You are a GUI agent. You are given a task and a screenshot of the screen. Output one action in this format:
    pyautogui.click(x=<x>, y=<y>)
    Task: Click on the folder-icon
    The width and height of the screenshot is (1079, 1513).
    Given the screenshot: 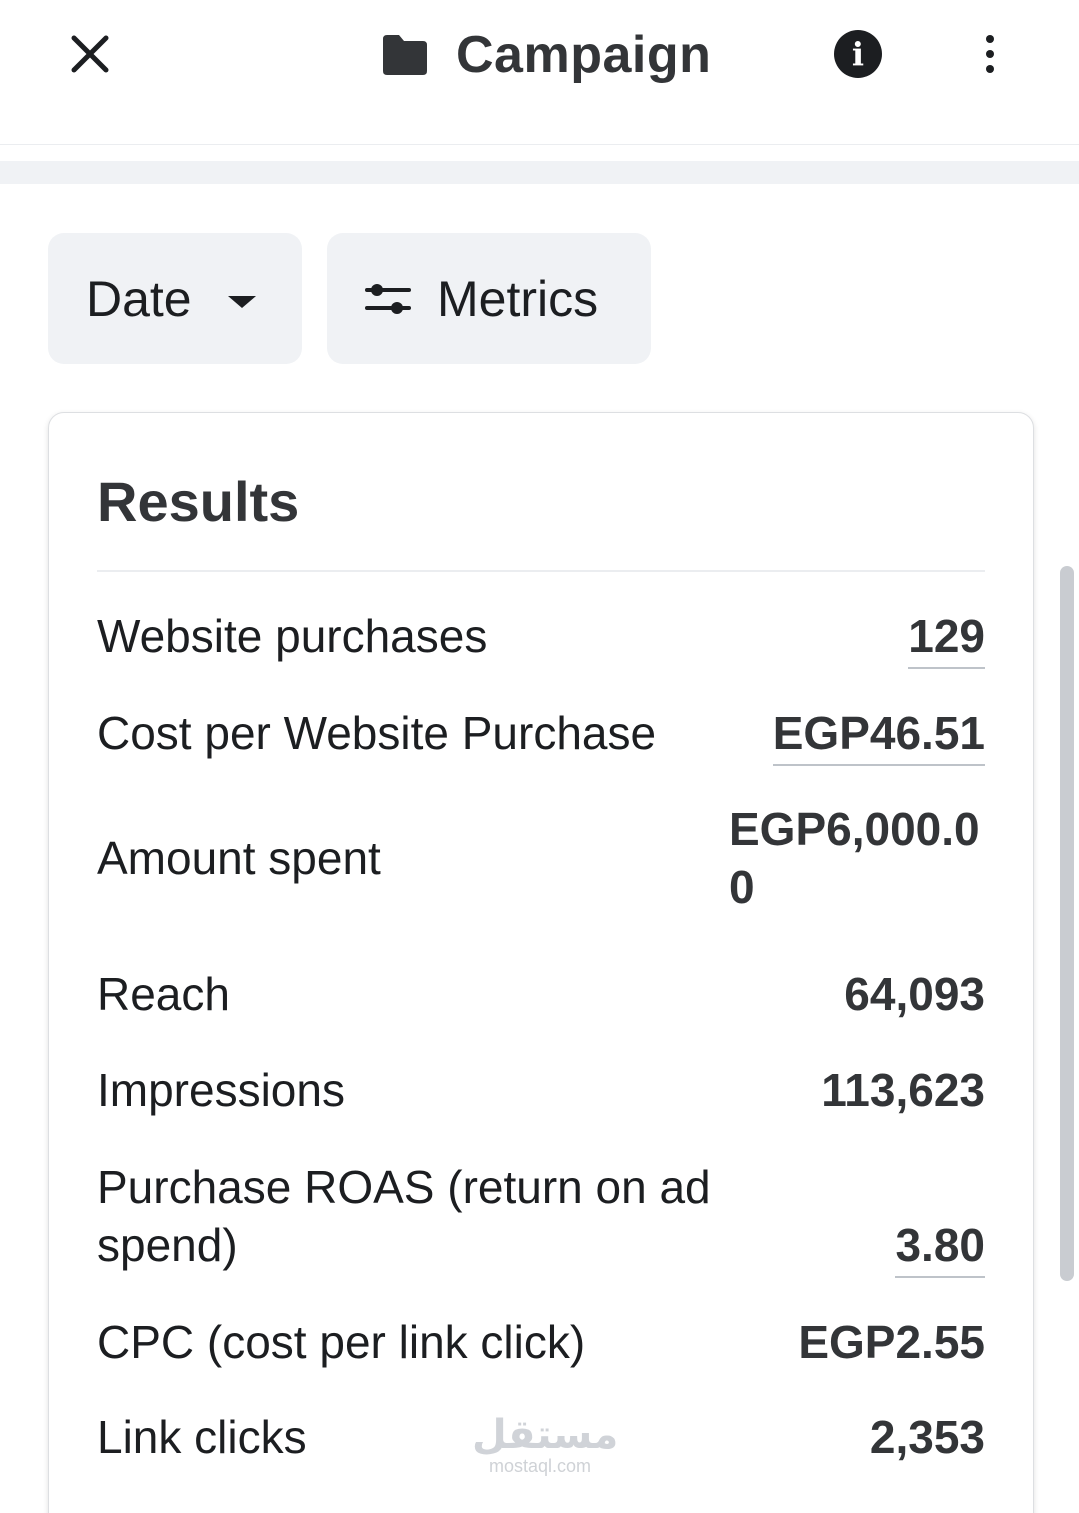 What is the action you would take?
    pyautogui.click(x=405, y=55)
    